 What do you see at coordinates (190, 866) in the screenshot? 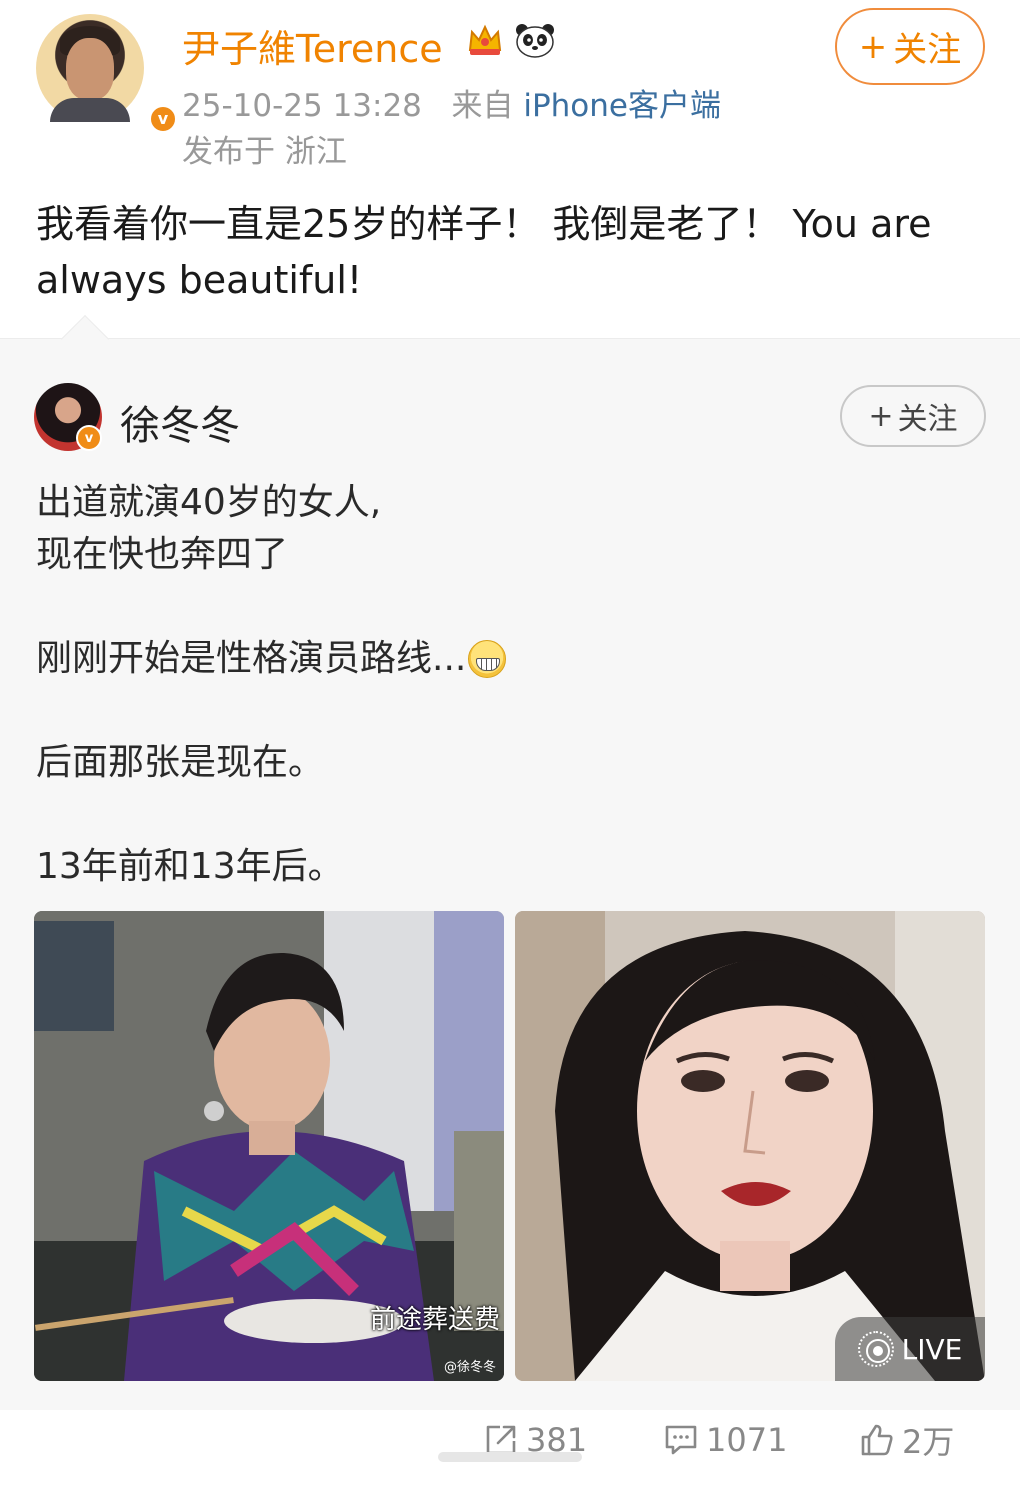
I see `repost-line: 13年前和13年后。` at bounding box center [190, 866].